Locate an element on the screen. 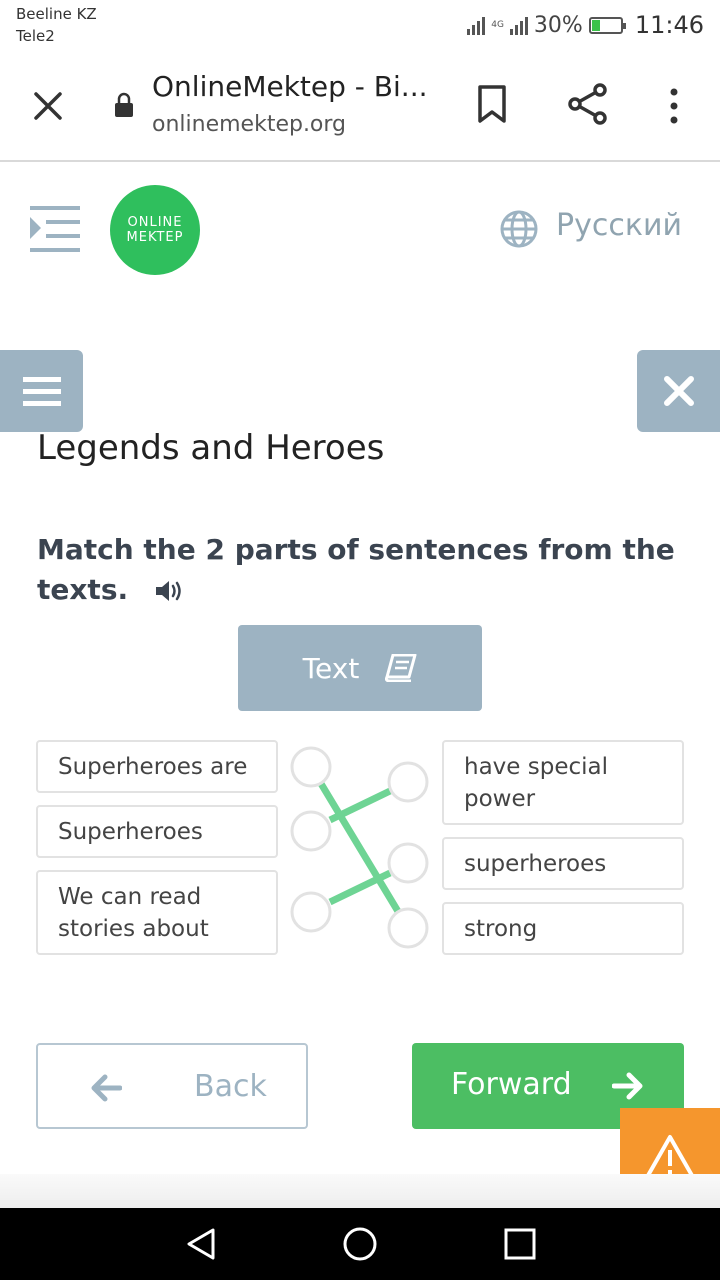 The image size is (720, 1280). nav-recent-apps-icon is located at coordinates (520, 1244).